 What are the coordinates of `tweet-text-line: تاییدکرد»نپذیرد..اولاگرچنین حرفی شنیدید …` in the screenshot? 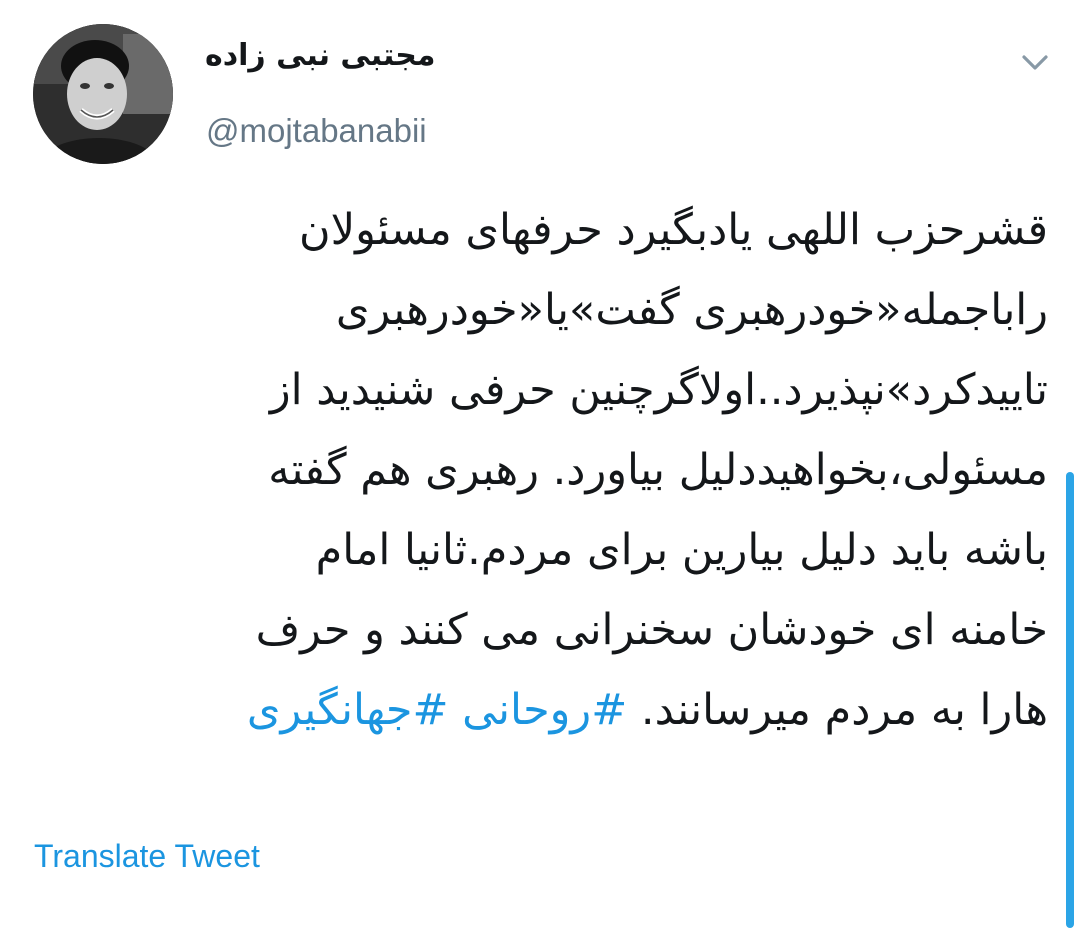 It's located at (658, 390).